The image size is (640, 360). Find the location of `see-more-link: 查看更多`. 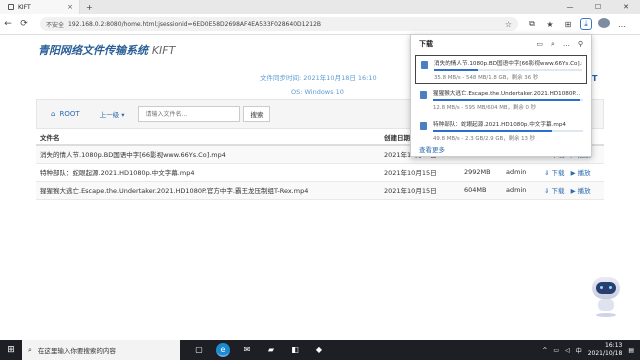

see-more-link: 查看更多 is located at coordinates (432, 149).